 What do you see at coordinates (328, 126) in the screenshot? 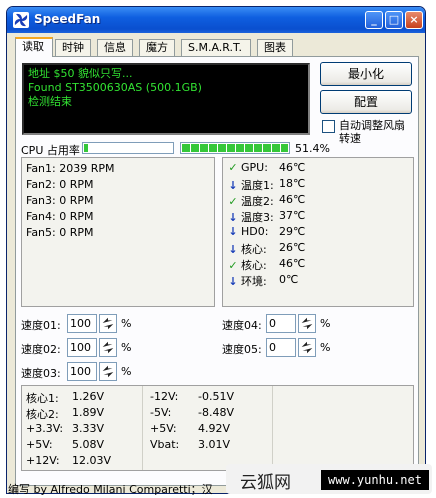
I see `auto-fan-speed-checkbox` at bounding box center [328, 126].